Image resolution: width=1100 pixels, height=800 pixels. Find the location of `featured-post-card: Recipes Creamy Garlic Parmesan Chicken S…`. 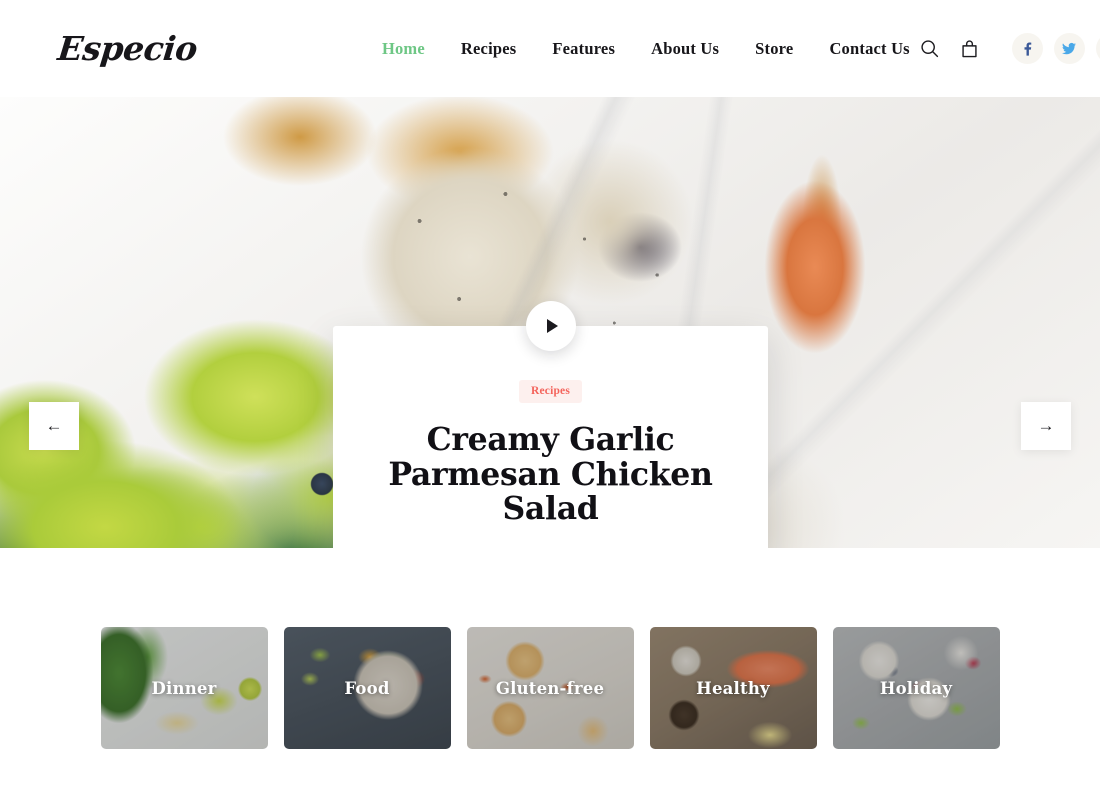

featured-post-card: Recipes Creamy Garlic Parmesan Chicken S… is located at coordinates (550, 424).